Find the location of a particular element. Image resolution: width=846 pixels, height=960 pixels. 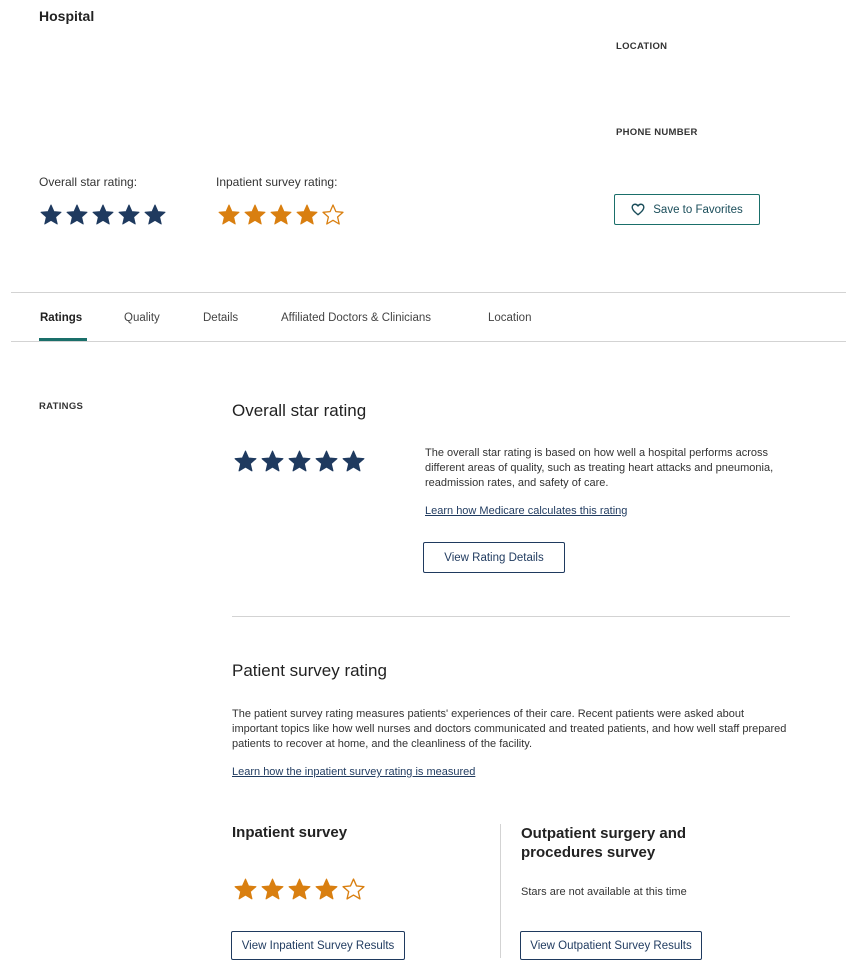

outpatient-stars-unavailable: Stars are not available at this time is located at coordinates (604, 892).